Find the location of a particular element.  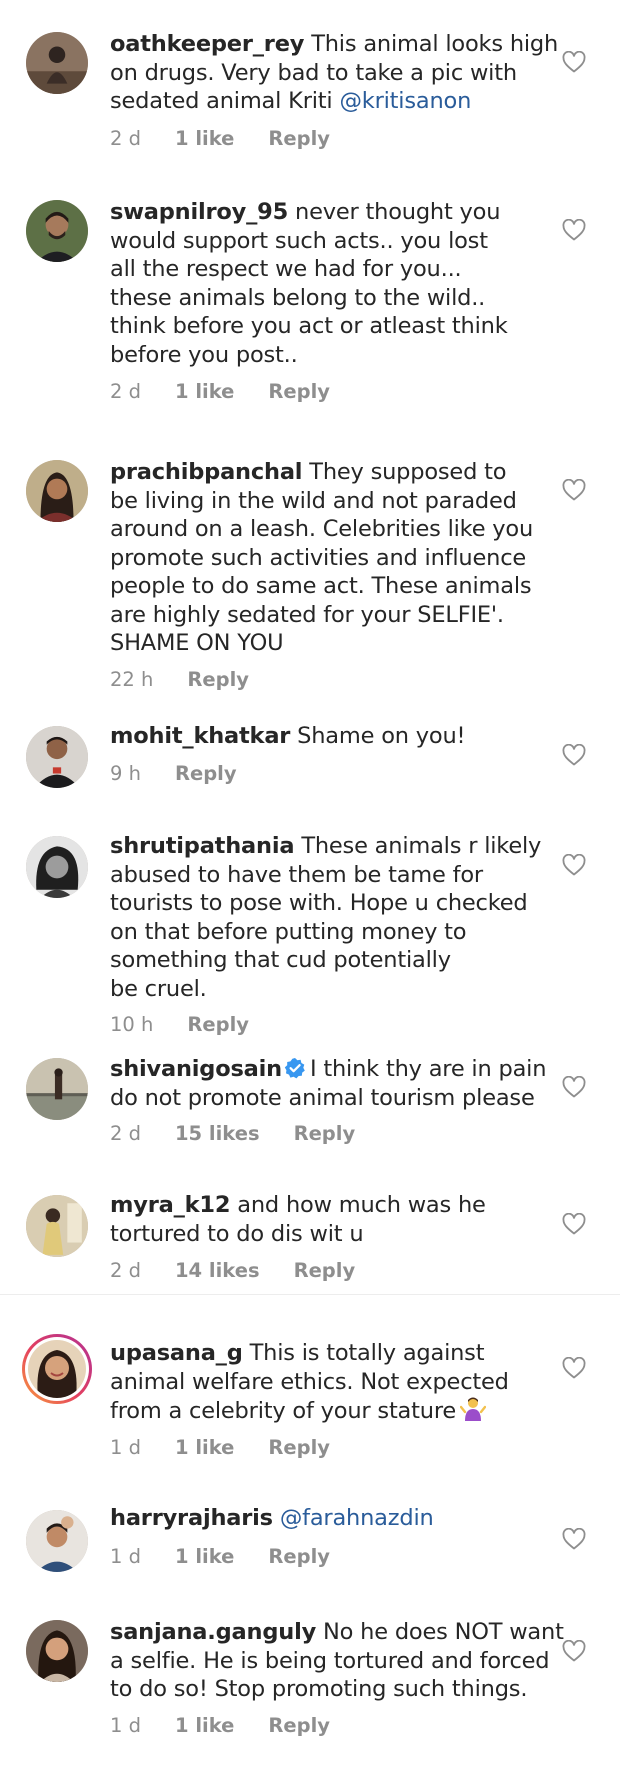

comment-time: 9 h is located at coordinates (125, 773).